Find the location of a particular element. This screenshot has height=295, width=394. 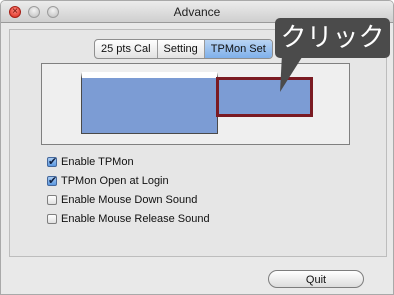

open-at-login-label: TPMon Open at Login is located at coordinates (115, 180).